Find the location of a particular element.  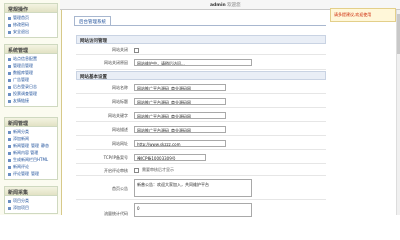

site-url-label: 网站网址 is located at coordinates (120, 143).